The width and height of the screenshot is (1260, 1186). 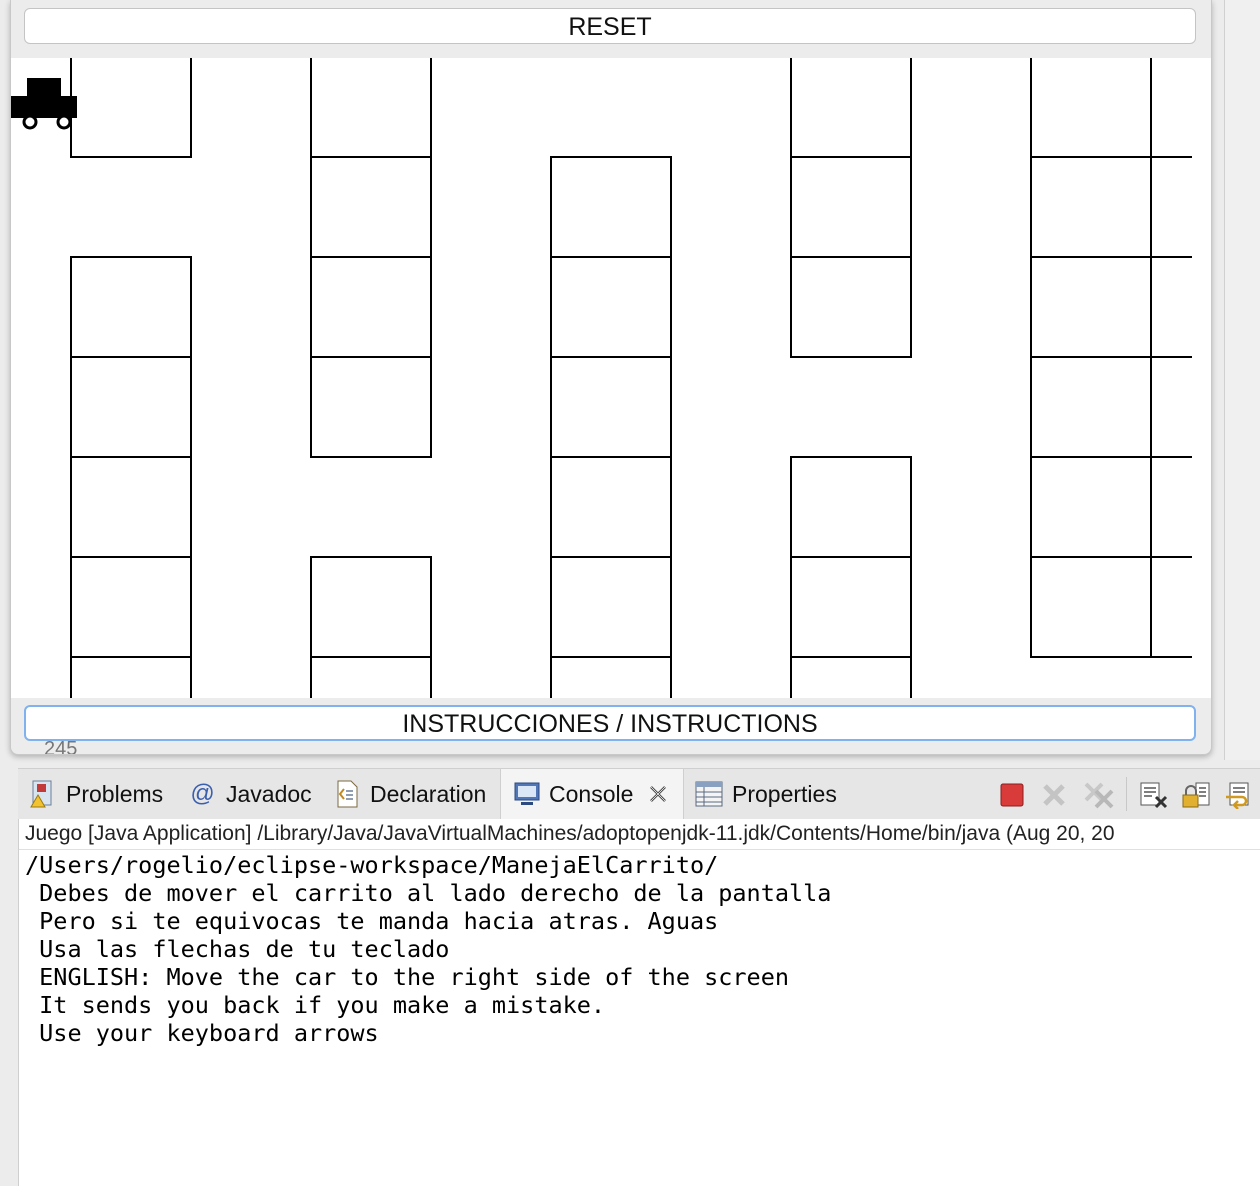 I want to click on console-icon, so click(x=527, y=794).